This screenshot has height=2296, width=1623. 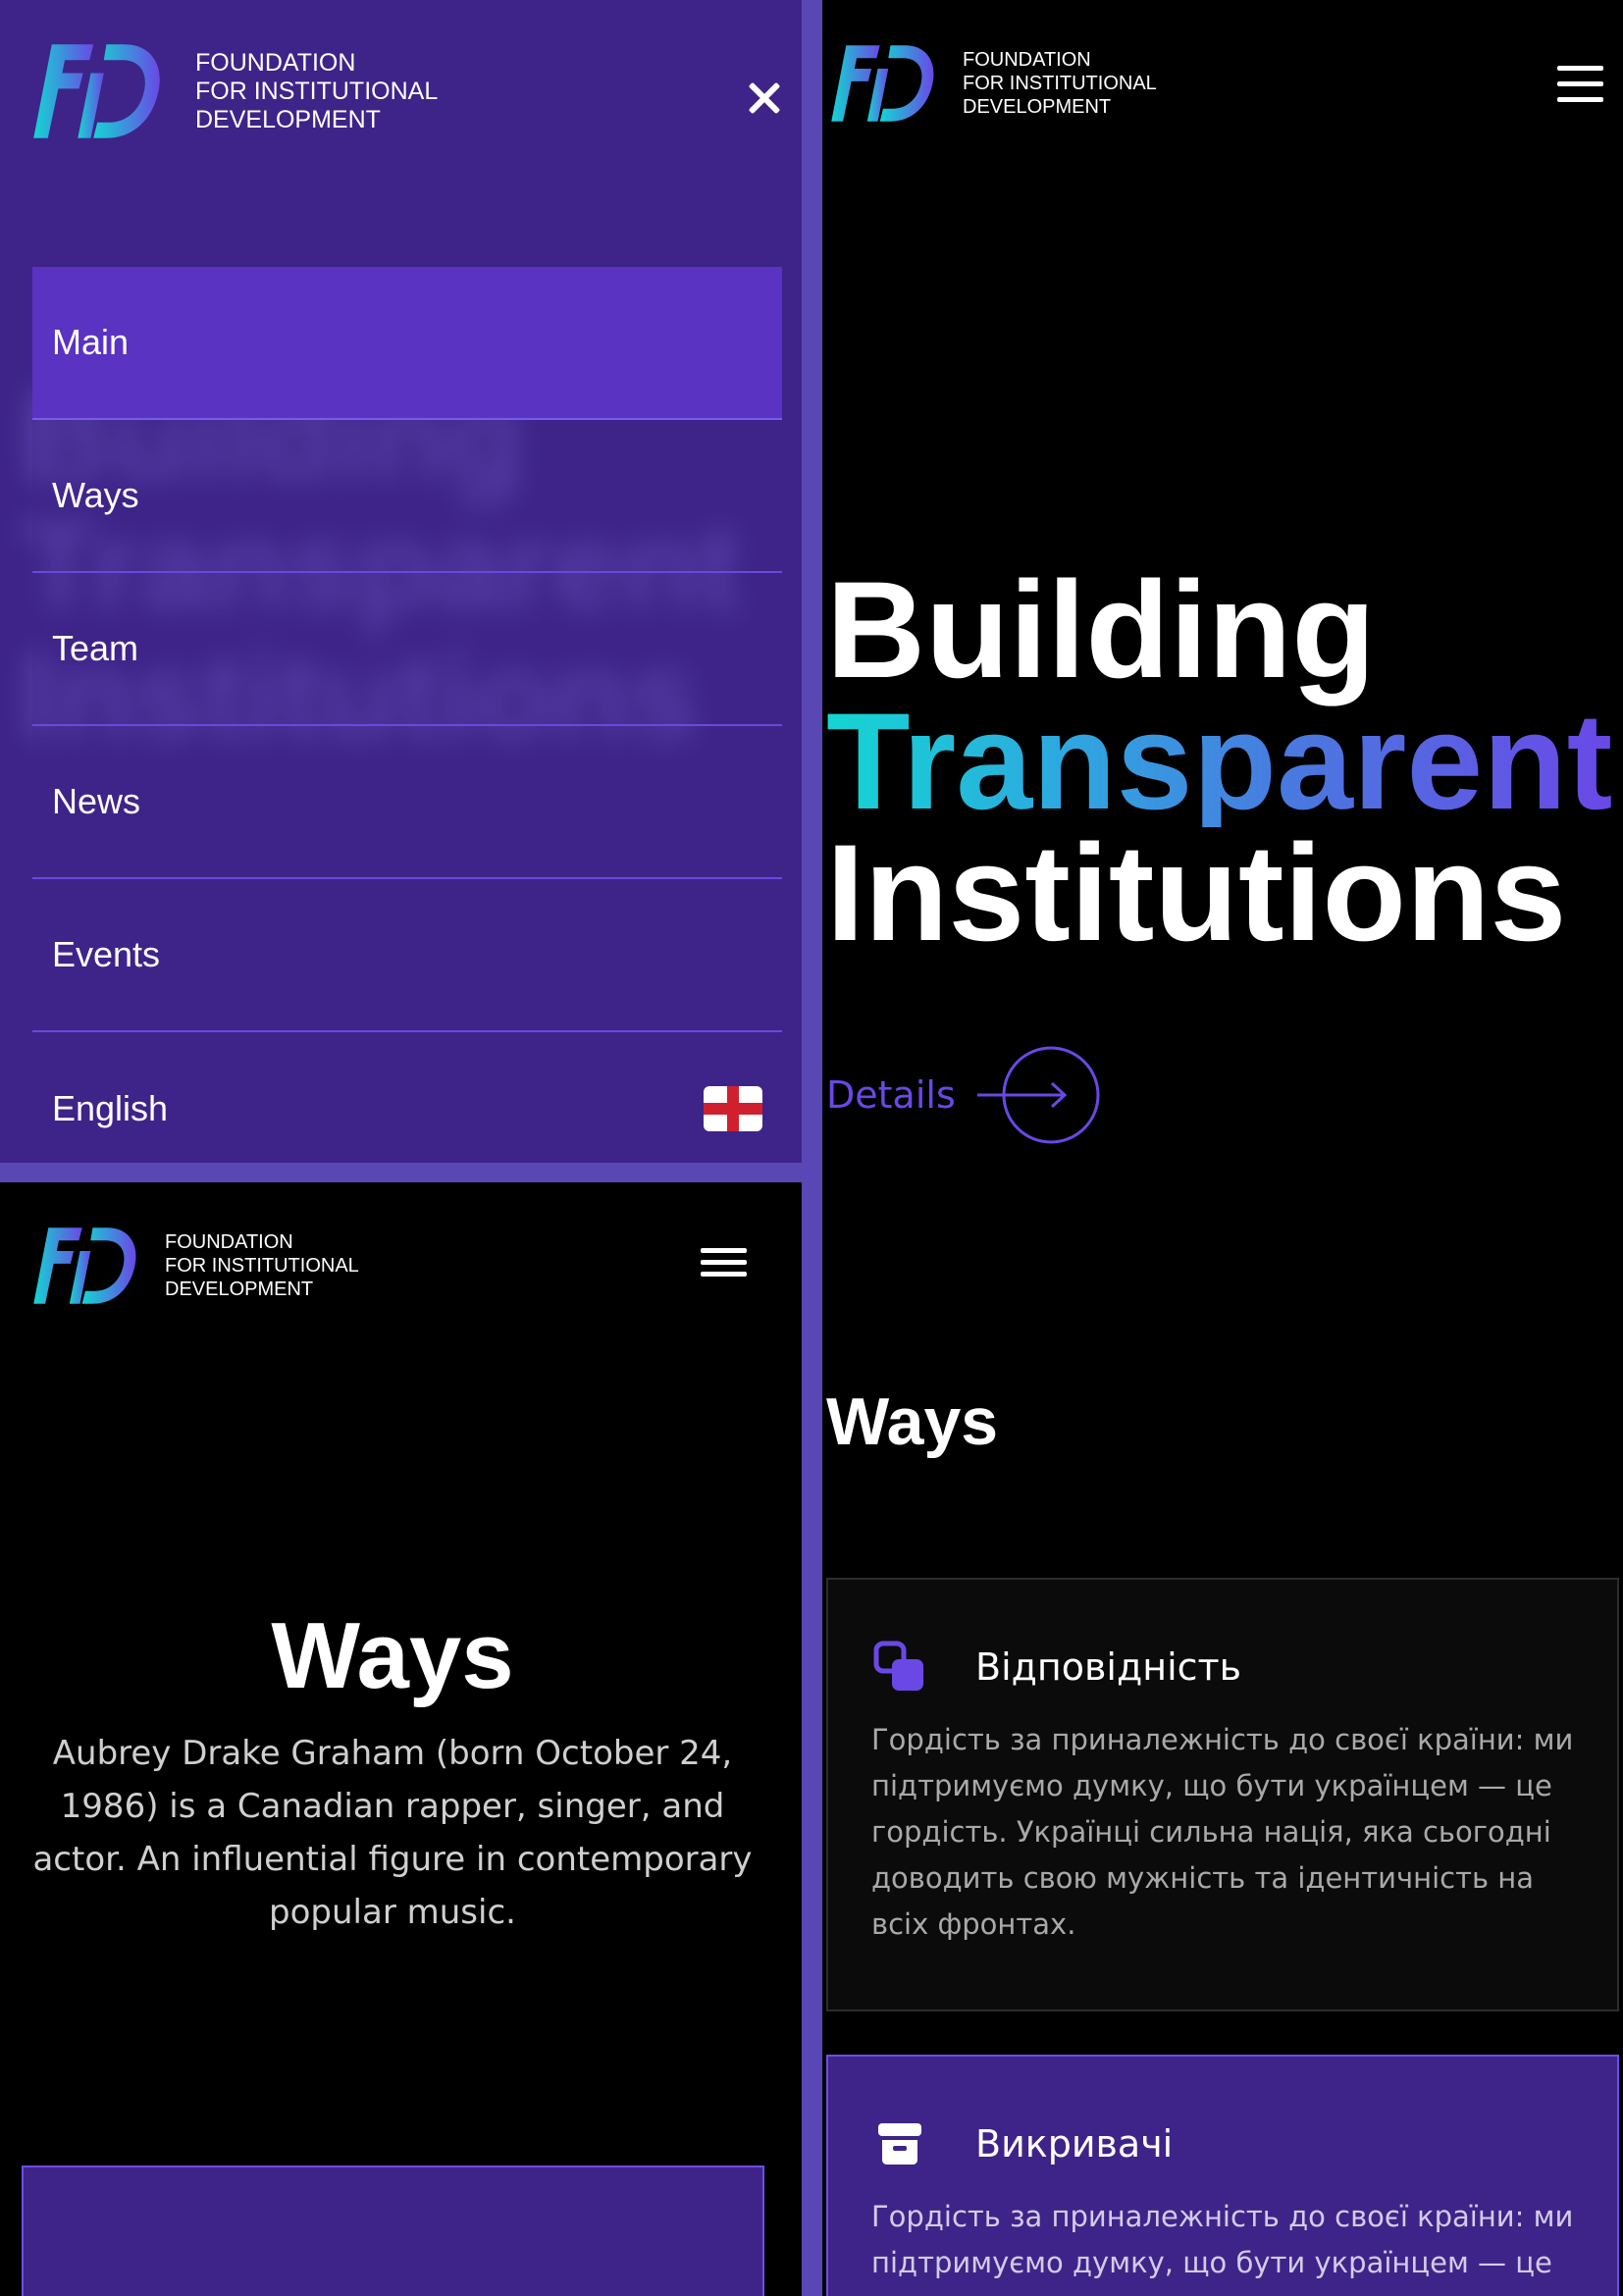 What do you see at coordinates (1108, 1667) in the screenshot?
I see `way-card-title: Відповідність` at bounding box center [1108, 1667].